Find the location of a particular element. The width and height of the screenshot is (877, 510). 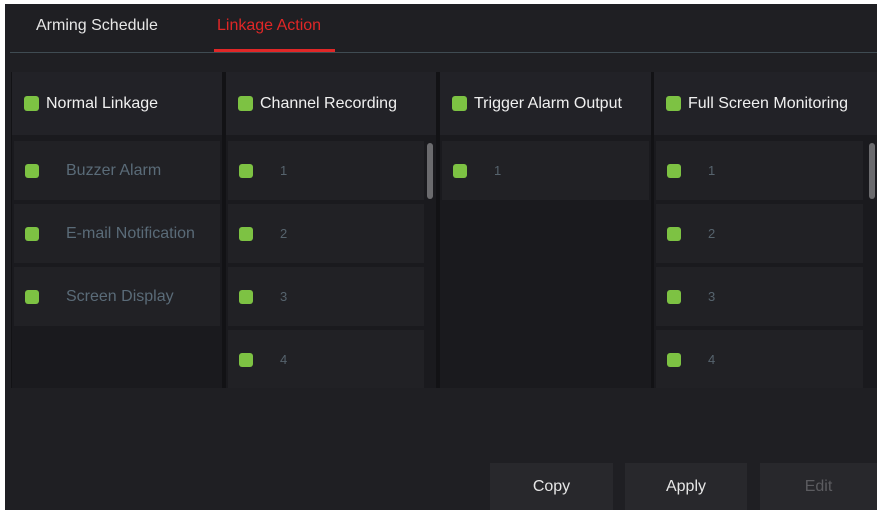

copy-button: Copy is located at coordinates (551, 486).